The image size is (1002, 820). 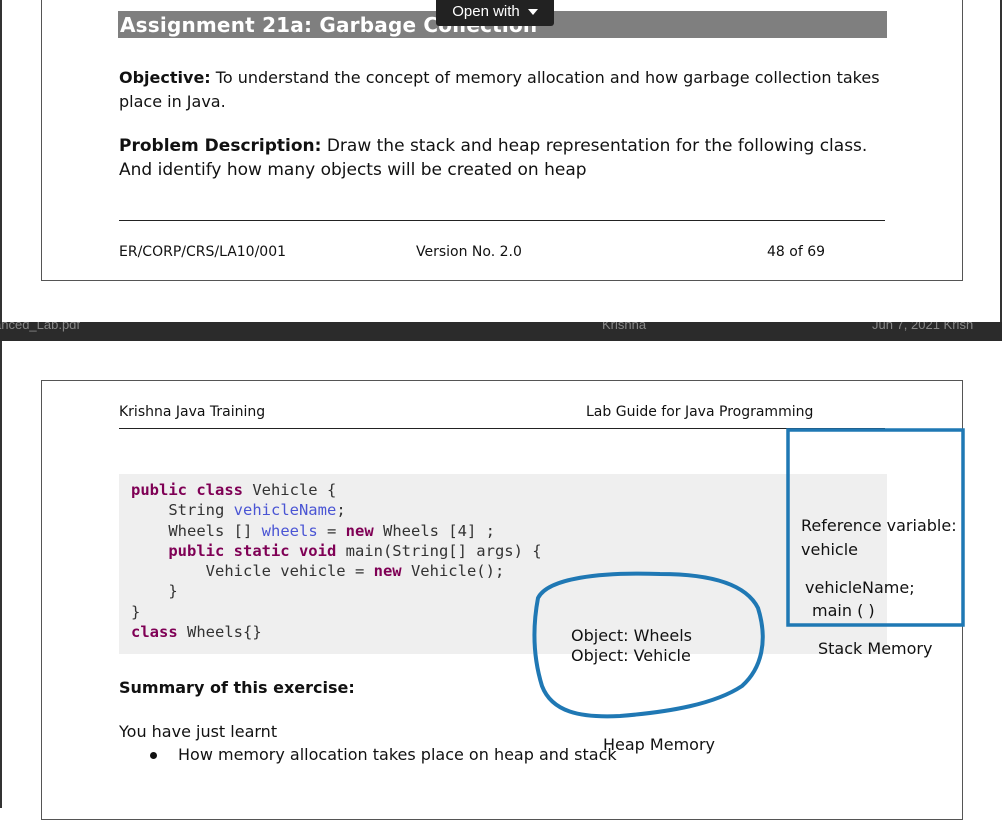 I want to click on annotation-vehicle: vehicle, so click(x=829, y=549).